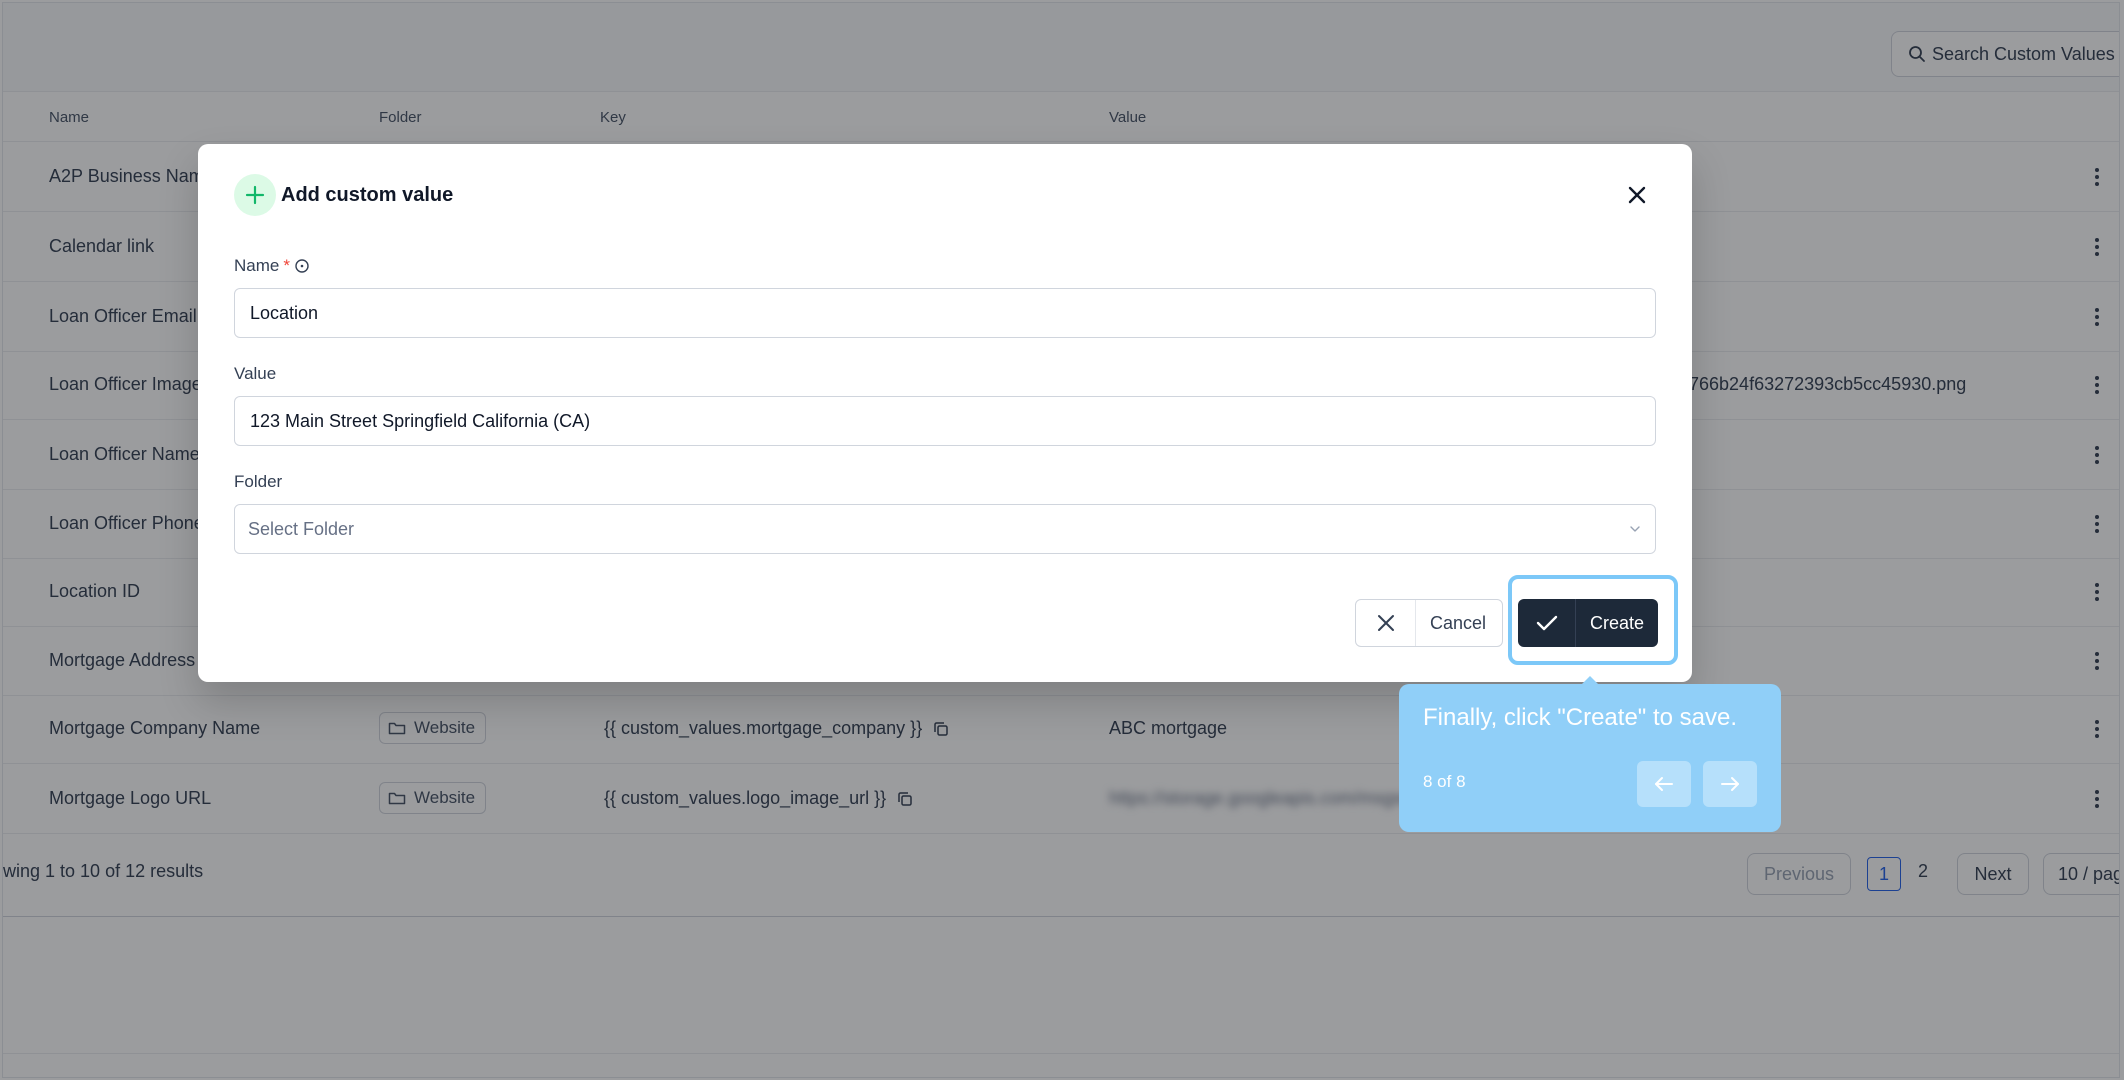 This screenshot has width=2124, height=1080. What do you see at coordinates (255, 195) in the screenshot?
I see `plus-icon` at bounding box center [255, 195].